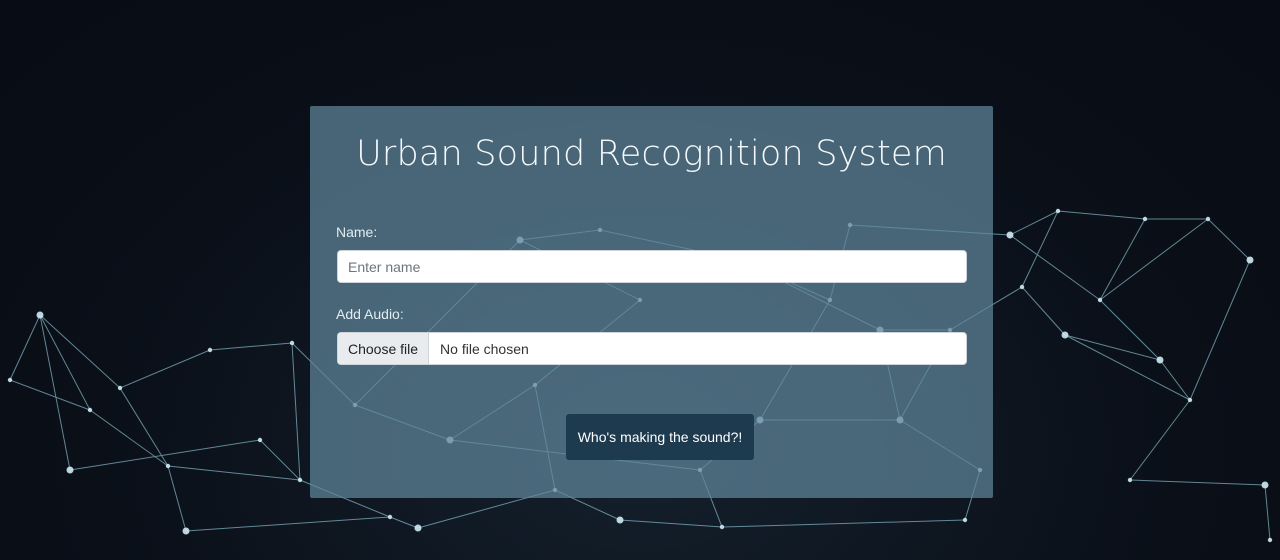  What do you see at coordinates (484, 348) in the screenshot?
I see `file-status-text: No file chosen` at bounding box center [484, 348].